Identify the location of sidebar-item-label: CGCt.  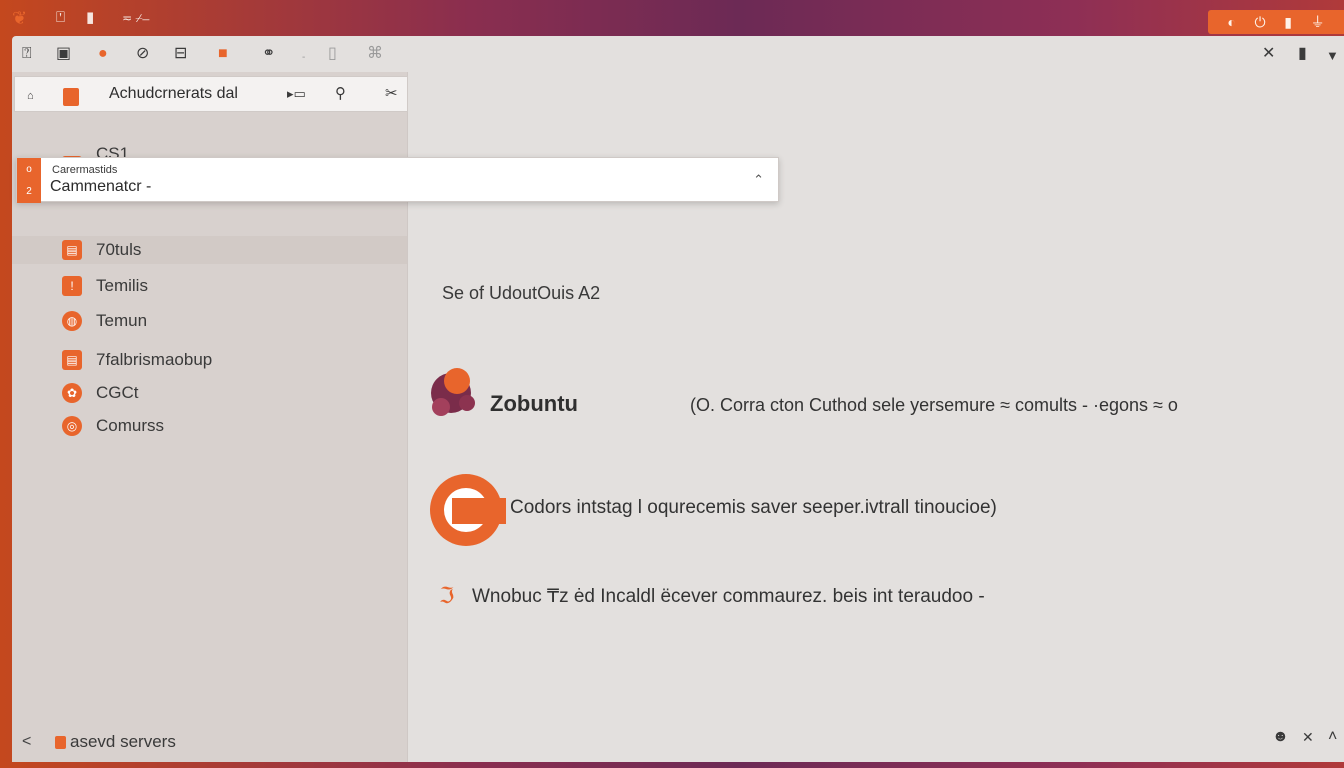
(117, 392).